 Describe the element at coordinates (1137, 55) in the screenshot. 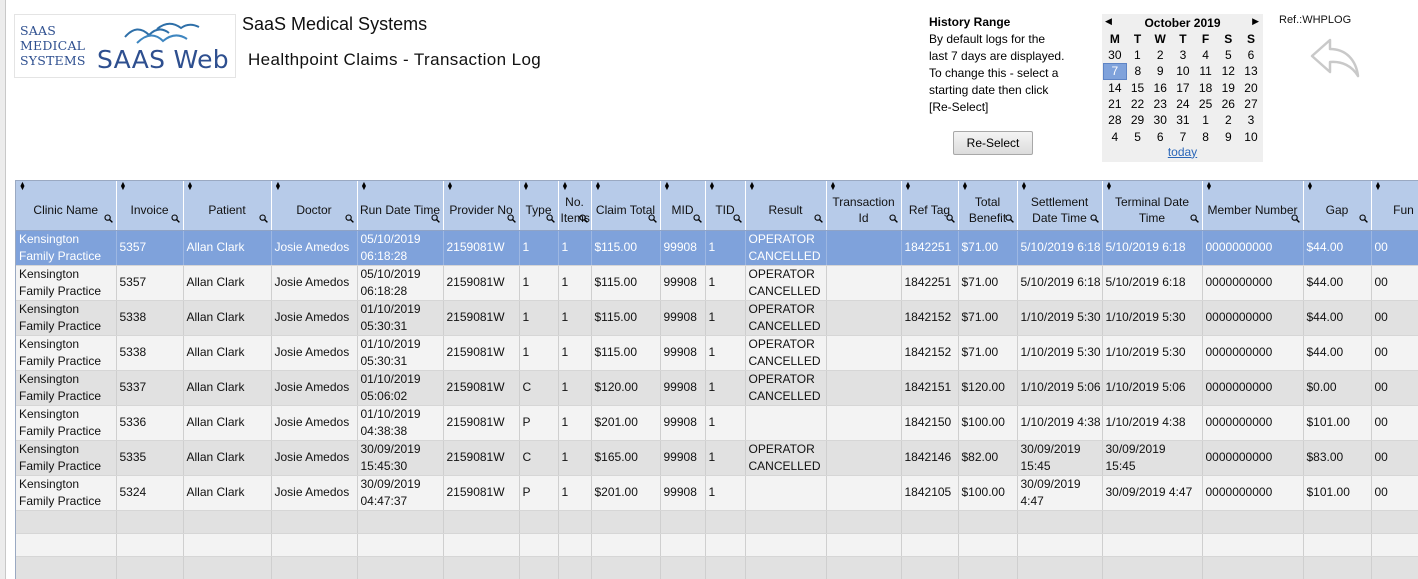

I see `calendar-day: 1` at that location.